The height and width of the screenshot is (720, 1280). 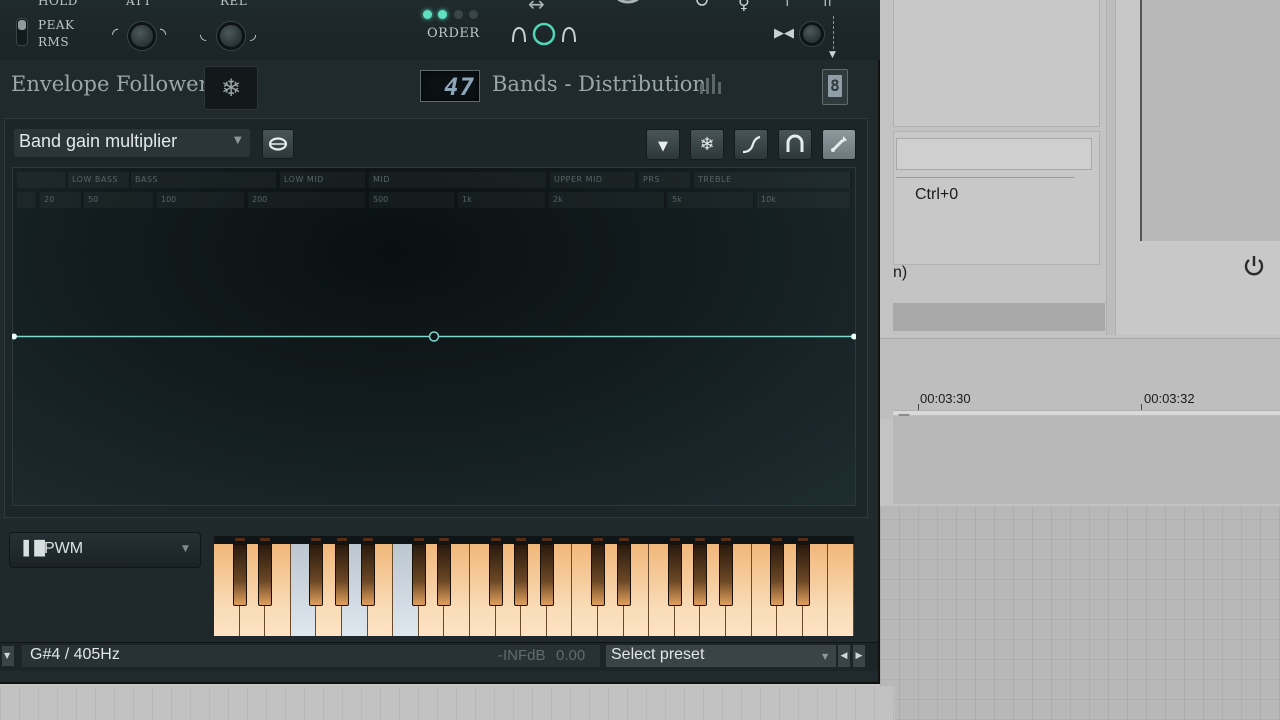 What do you see at coordinates (110, 84) in the screenshot?
I see `envelope-follower-title: Envelope Follower` at bounding box center [110, 84].